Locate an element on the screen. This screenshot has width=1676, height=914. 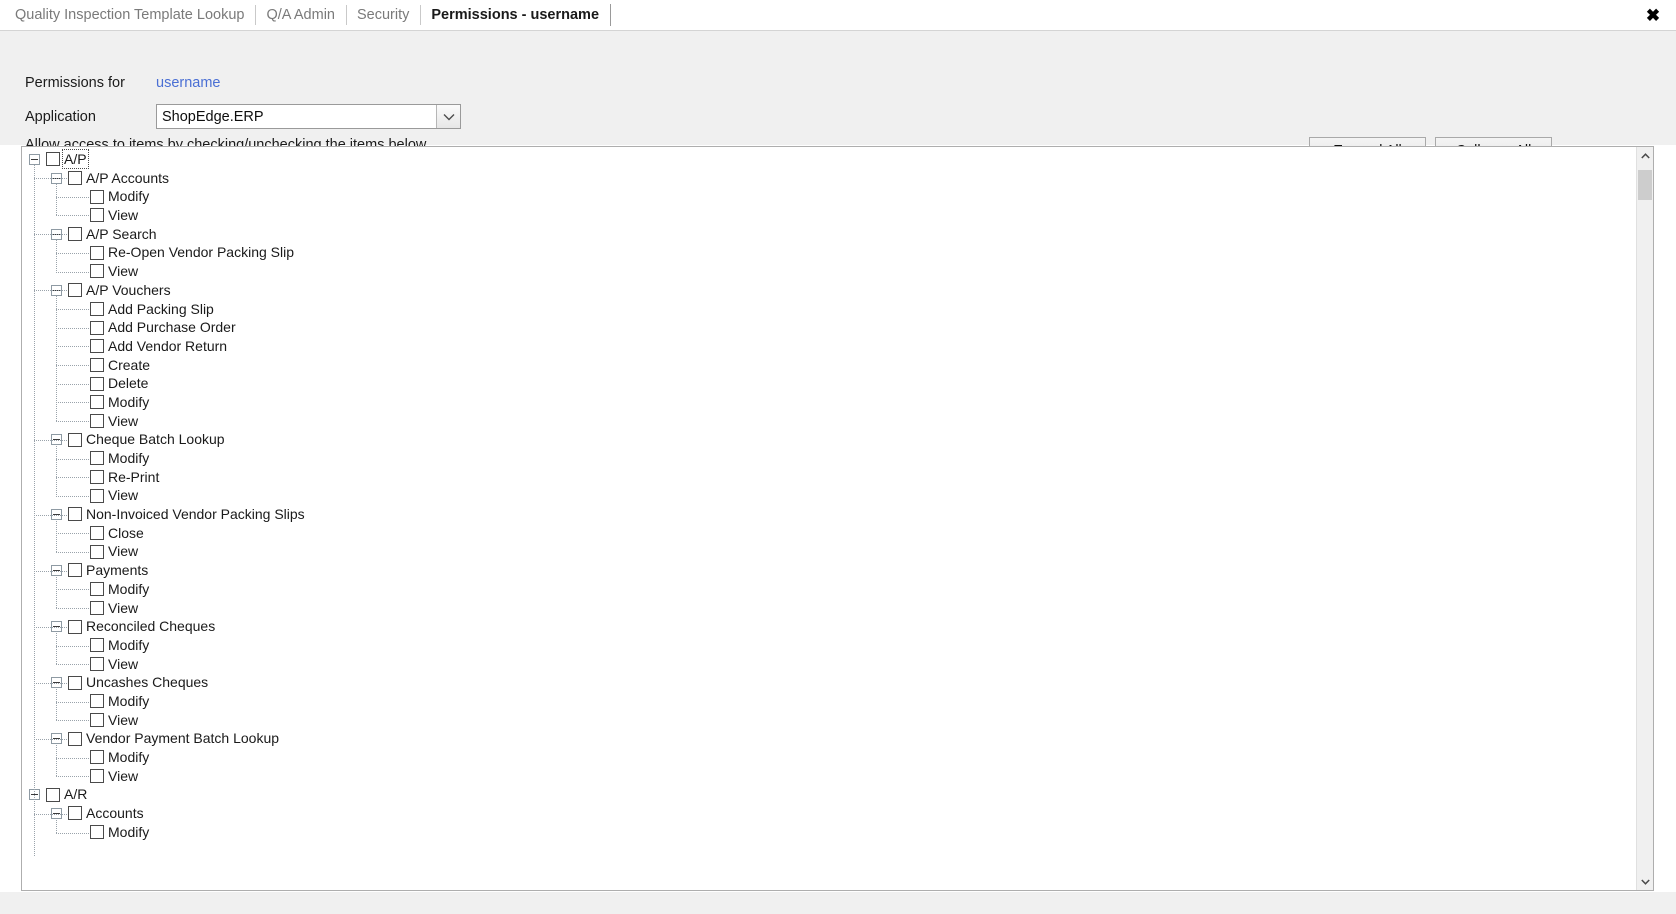
tab-label: Q/A Admin is located at coordinates (300, 15).